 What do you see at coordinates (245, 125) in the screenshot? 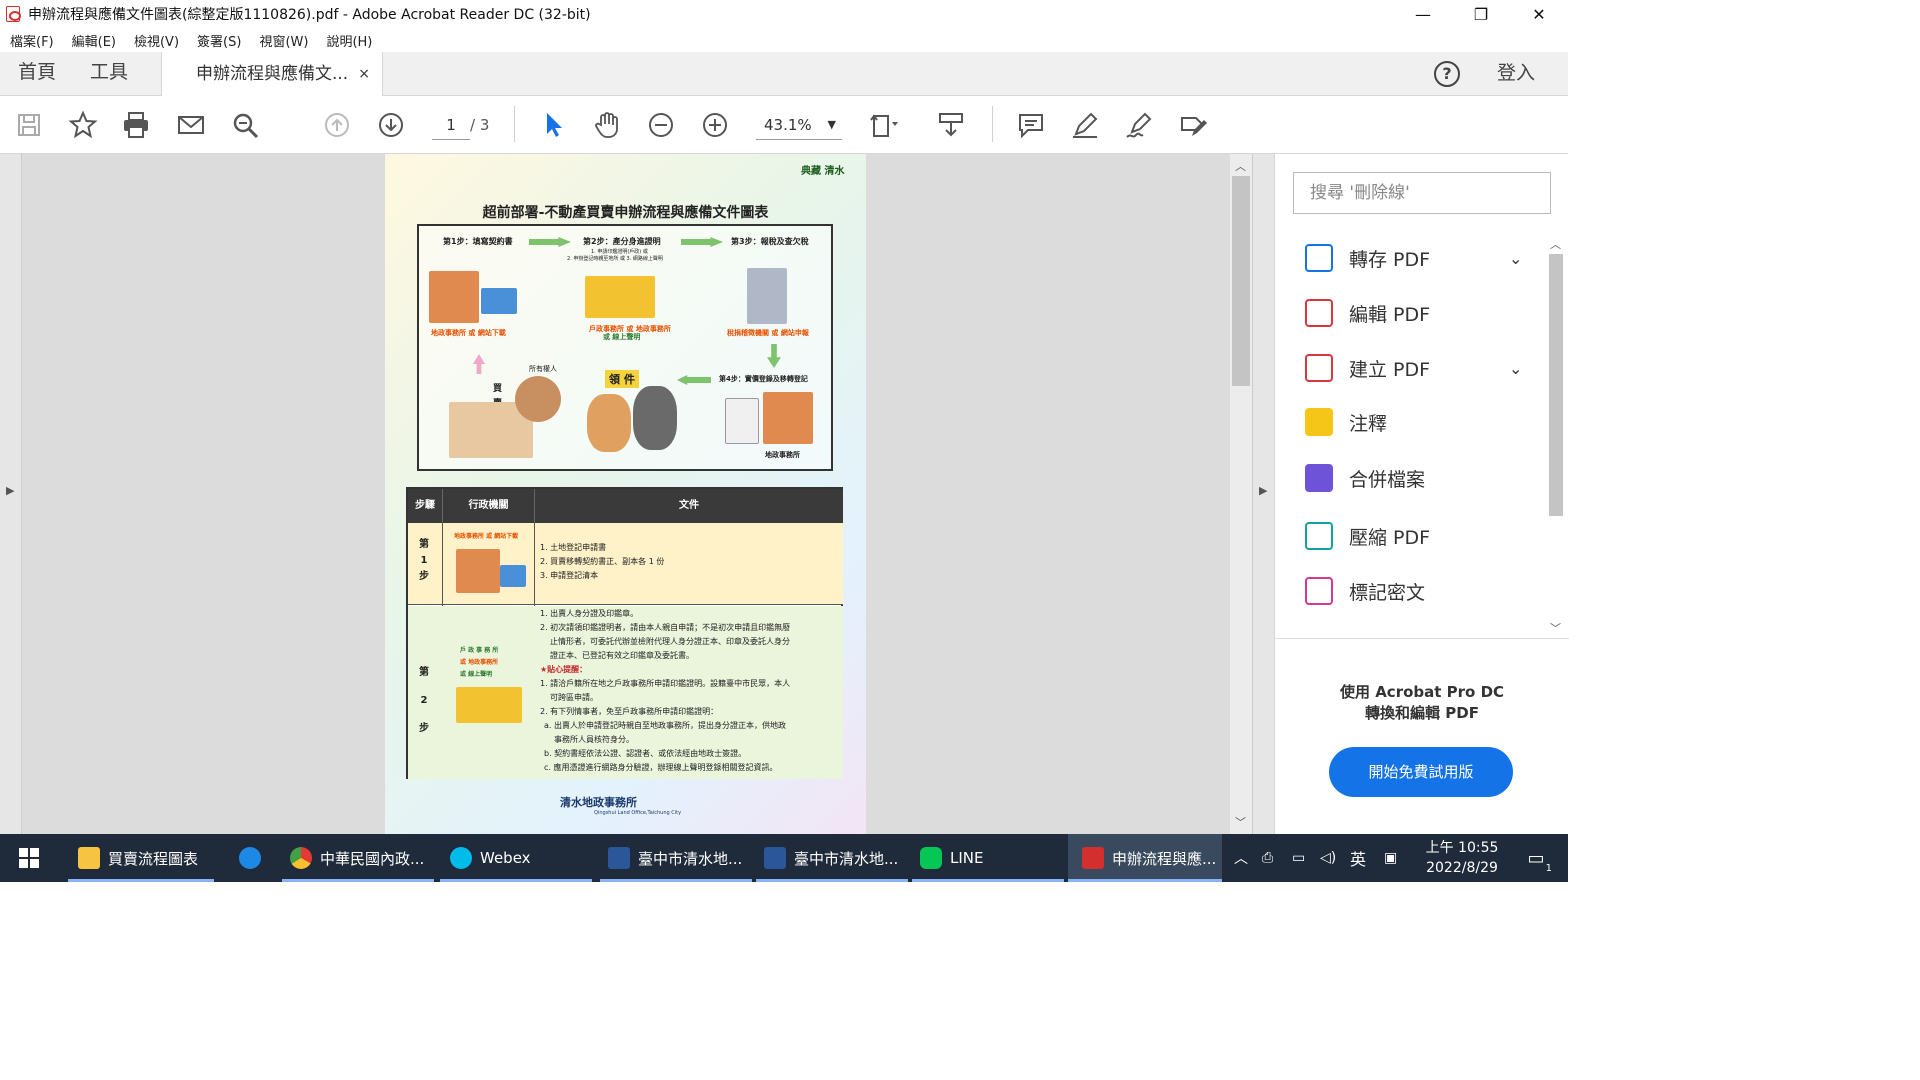
I see `find-zoom-icon` at bounding box center [245, 125].